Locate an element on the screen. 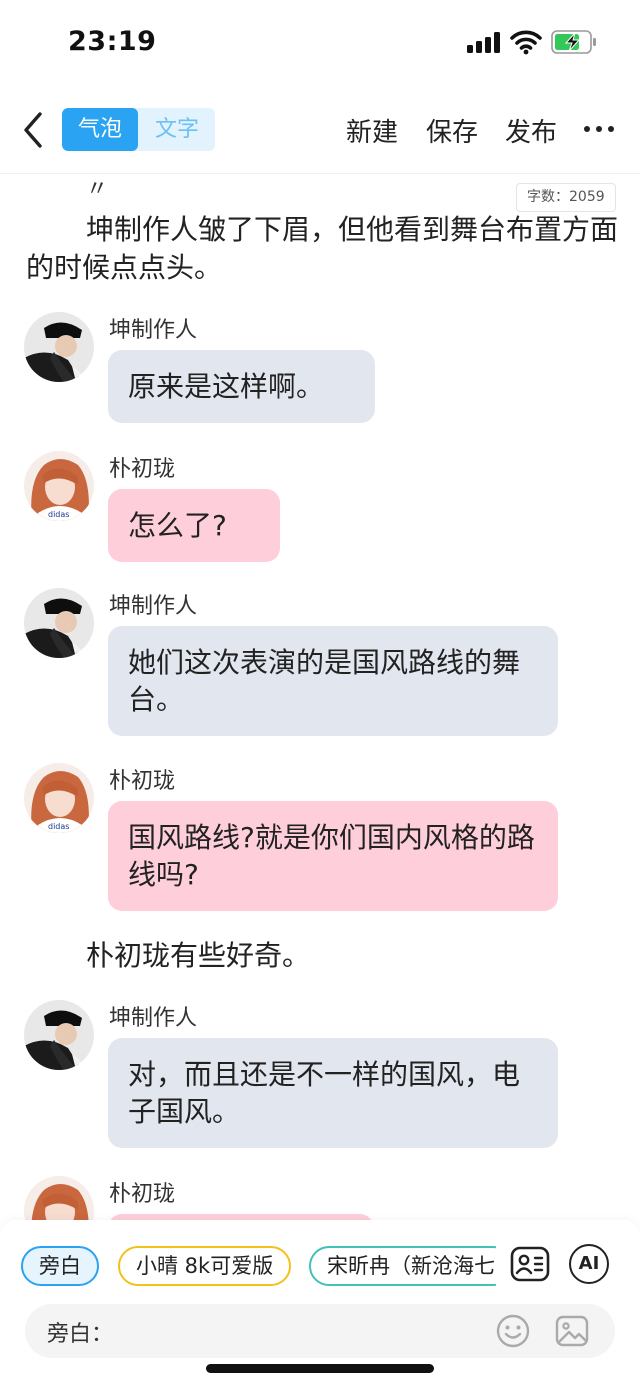 This screenshot has width=640, height=1385. chat-bubble: 怎么了? is located at coordinates (194, 525).